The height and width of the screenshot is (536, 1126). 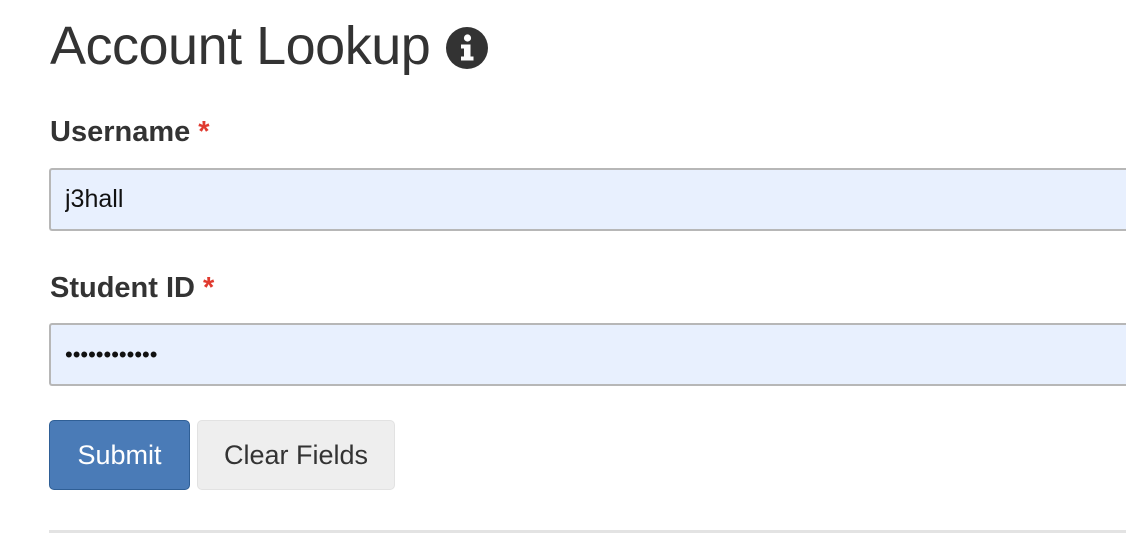 I want to click on info-circle-icon, so click(x=467, y=48).